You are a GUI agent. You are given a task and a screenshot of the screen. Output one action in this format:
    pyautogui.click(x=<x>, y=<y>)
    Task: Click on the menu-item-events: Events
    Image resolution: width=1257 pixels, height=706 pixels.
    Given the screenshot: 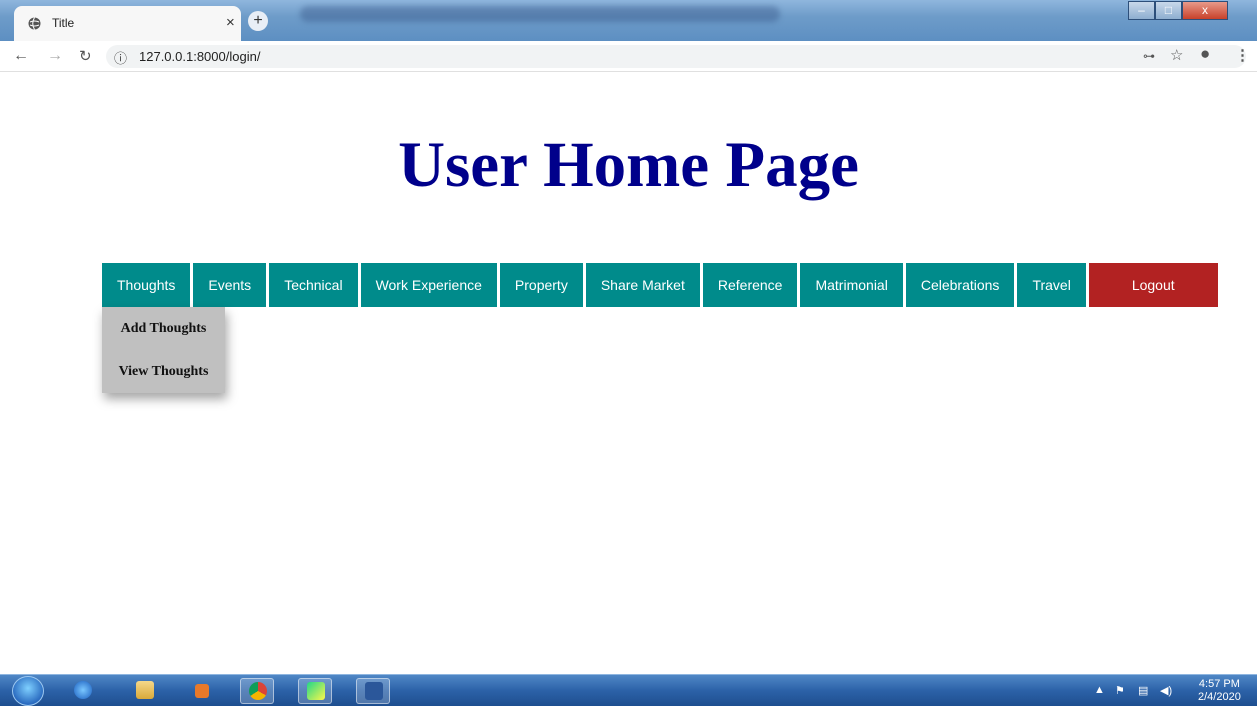 What is the action you would take?
    pyautogui.click(x=230, y=285)
    